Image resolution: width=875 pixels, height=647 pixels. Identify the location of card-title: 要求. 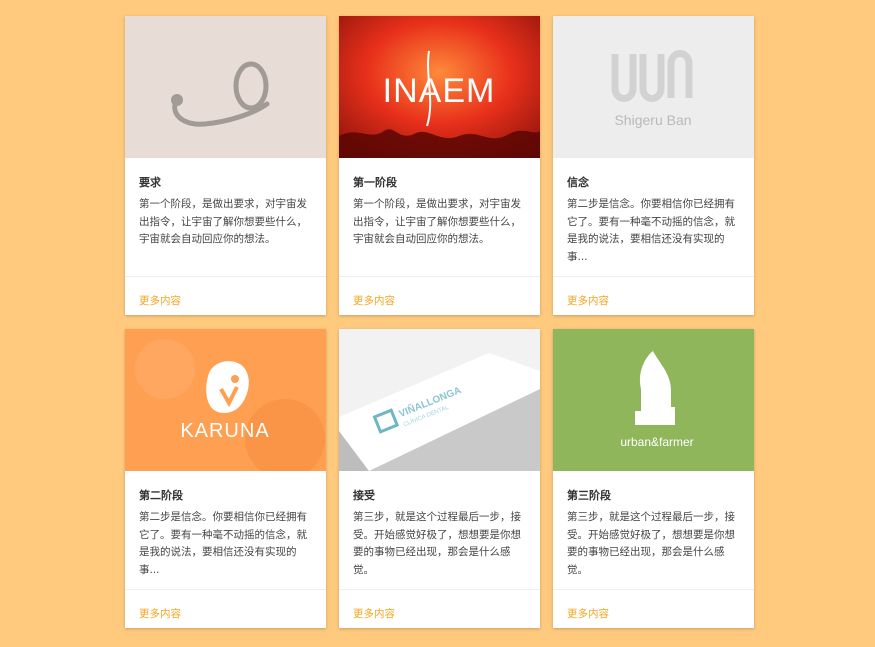
(150, 182).